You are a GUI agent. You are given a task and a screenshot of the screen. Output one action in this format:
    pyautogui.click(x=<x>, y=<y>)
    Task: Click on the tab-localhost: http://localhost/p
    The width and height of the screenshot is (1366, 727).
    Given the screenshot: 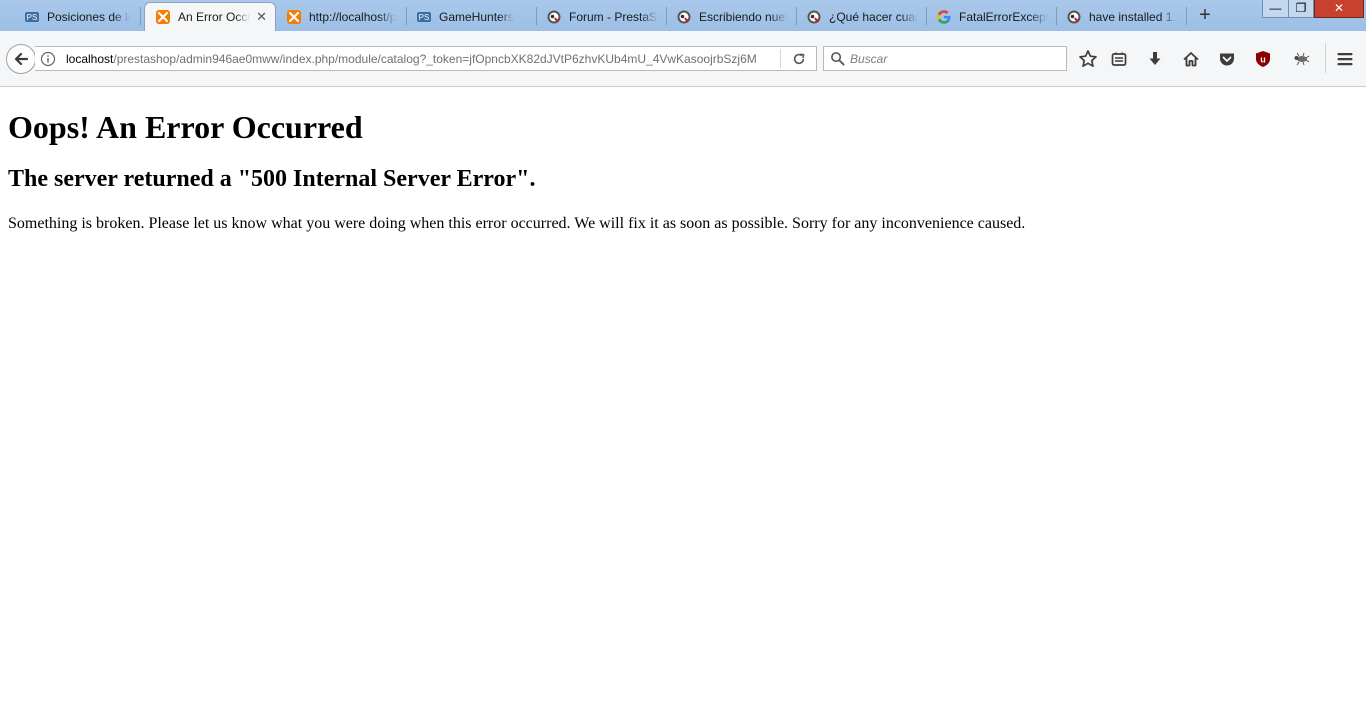 What is the action you would take?
    pyautogui.click(x=341, y=17)
    